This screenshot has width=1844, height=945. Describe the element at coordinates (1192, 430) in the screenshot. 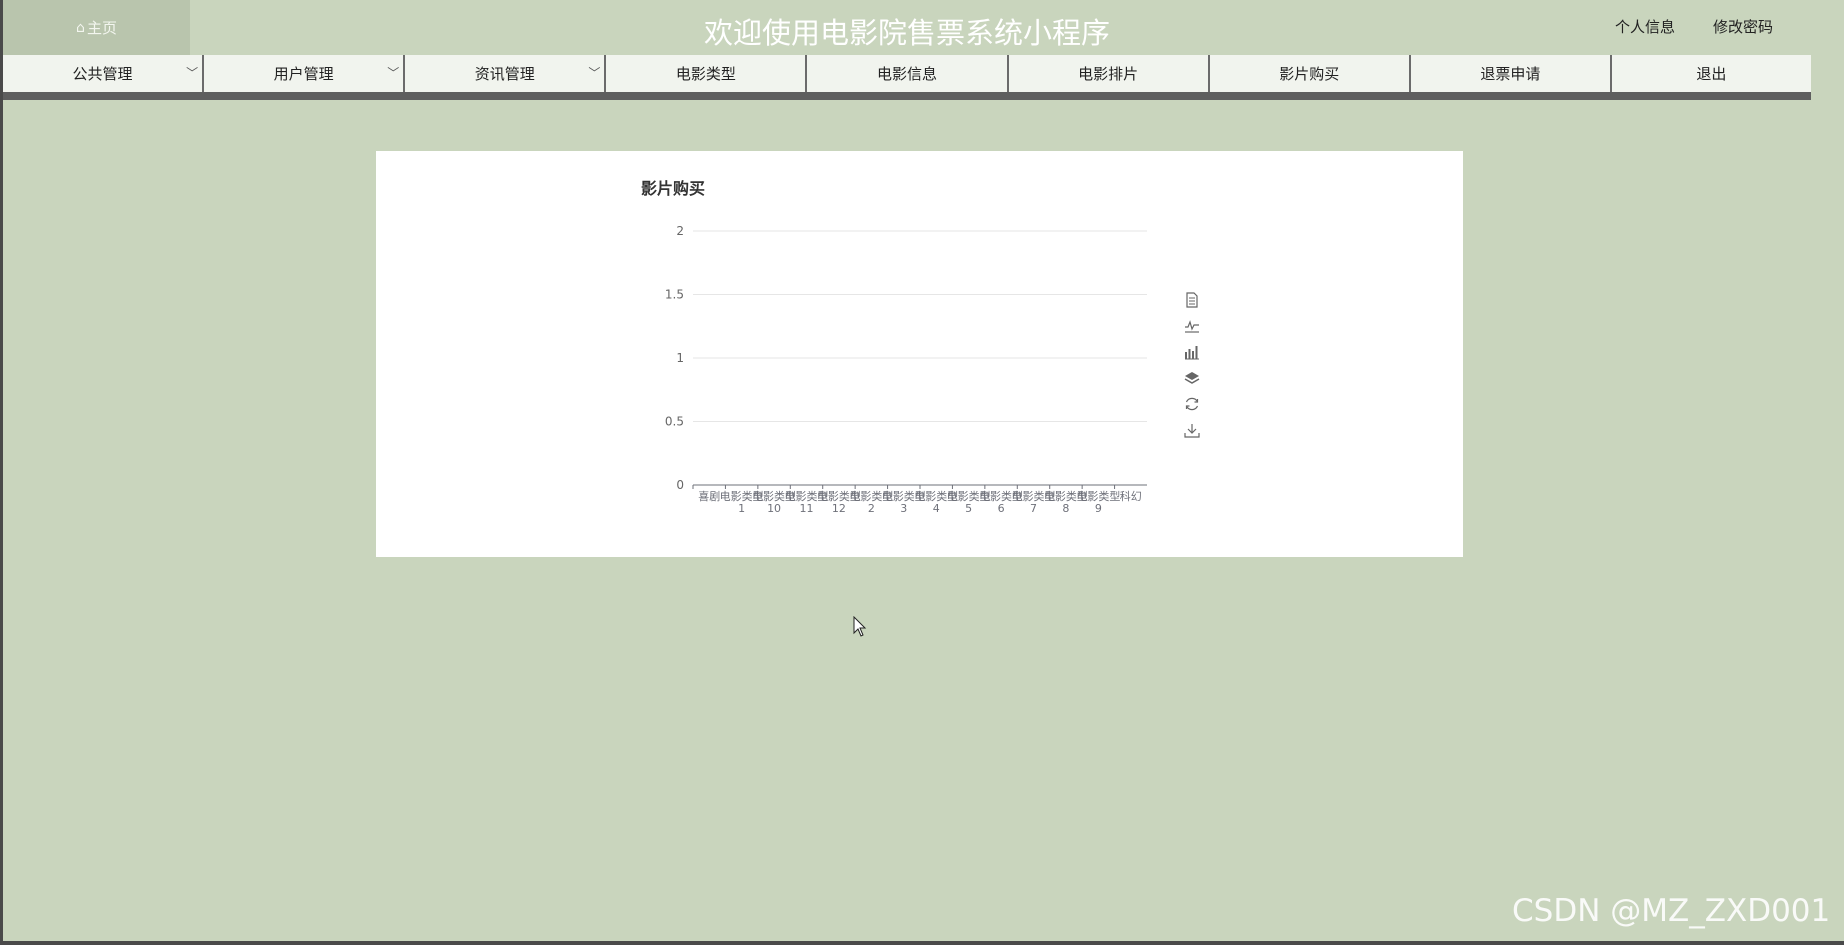

I see `download-icon` at that location.